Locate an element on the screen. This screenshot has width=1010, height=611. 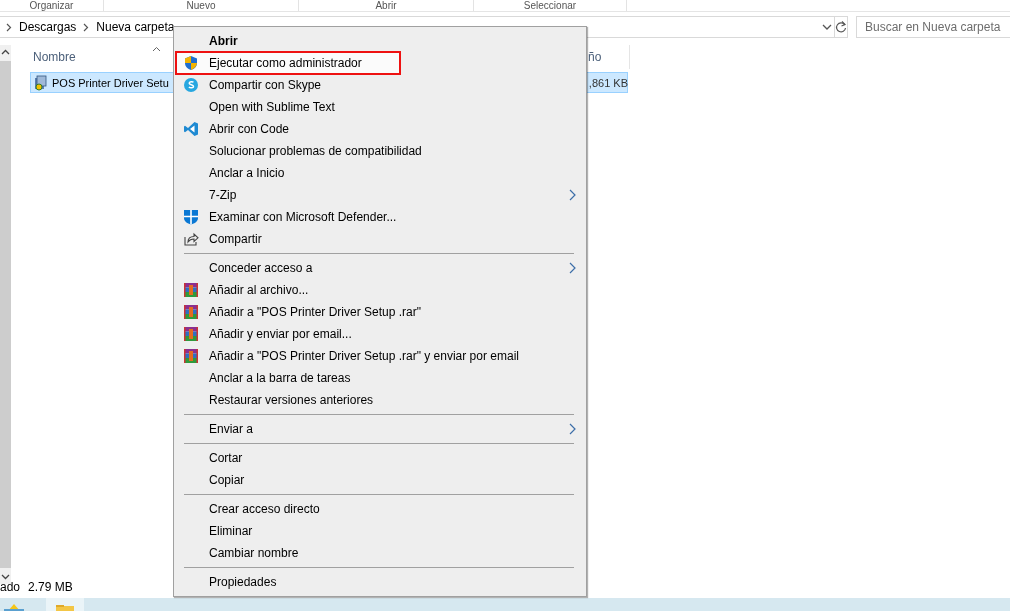
menu-item: Anclar a Inicio is located at coordinates (380, 173).